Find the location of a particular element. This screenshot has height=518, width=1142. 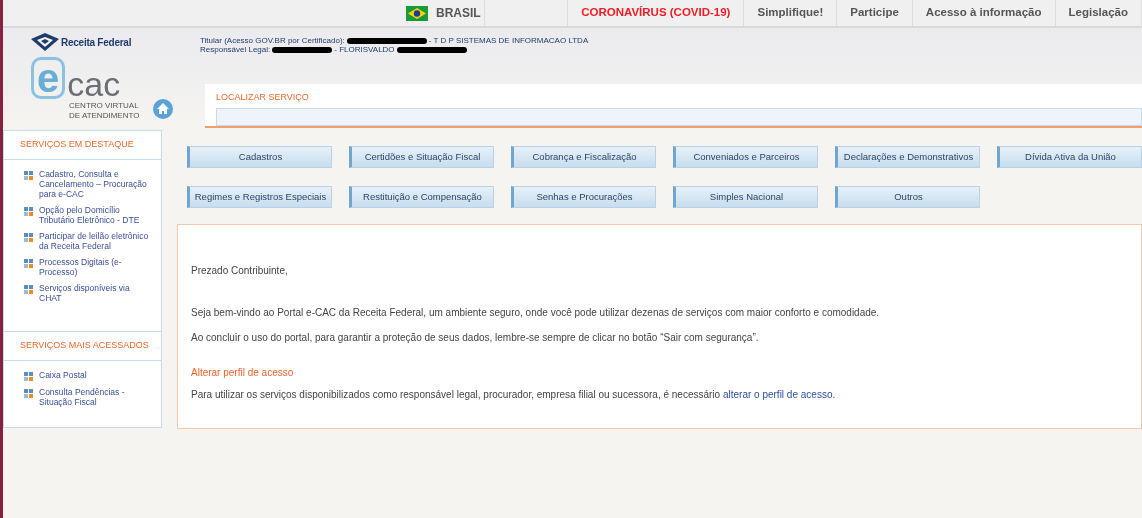

agency-logo-icon is located at coordinates (45, 42).